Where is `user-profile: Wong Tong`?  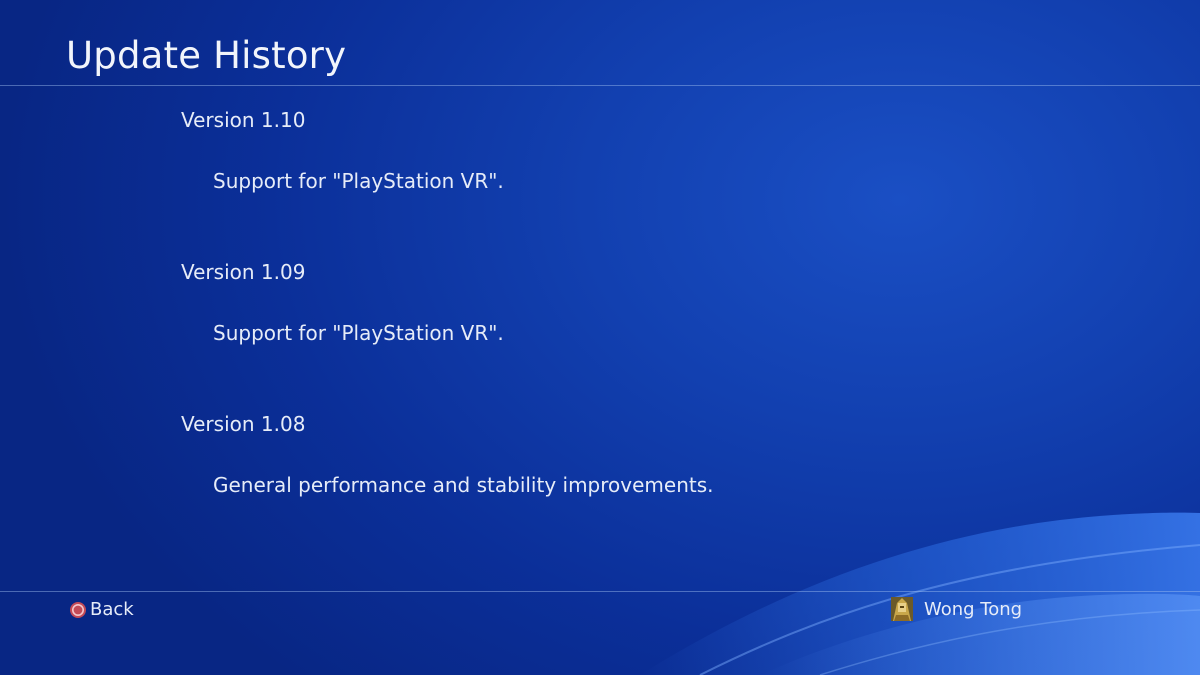 user-profile: Wong Tong is located at coordinates (955, 609).